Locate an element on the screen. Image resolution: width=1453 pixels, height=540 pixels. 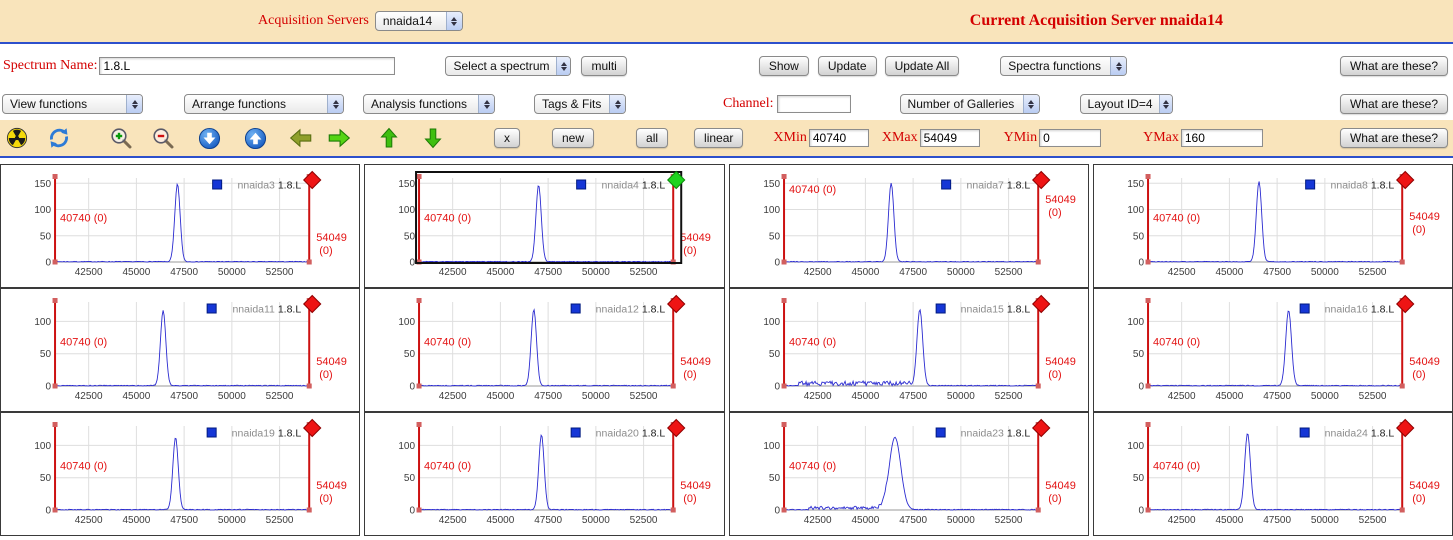
arrow-left-icon is located at coordinates (301, 138).